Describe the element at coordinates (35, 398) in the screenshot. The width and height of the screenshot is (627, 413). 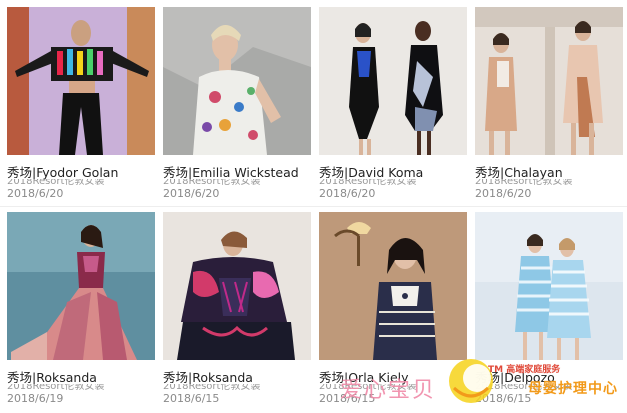
I see `card-date: 2018/6/19` at that location.